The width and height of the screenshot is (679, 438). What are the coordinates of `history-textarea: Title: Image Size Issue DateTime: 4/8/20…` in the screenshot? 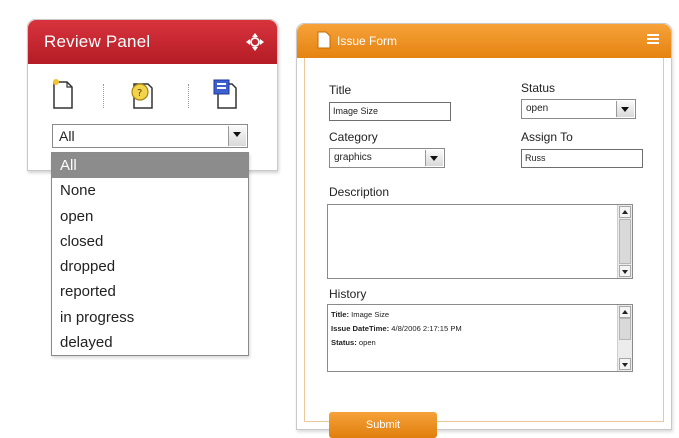 It's located at (480, 338).